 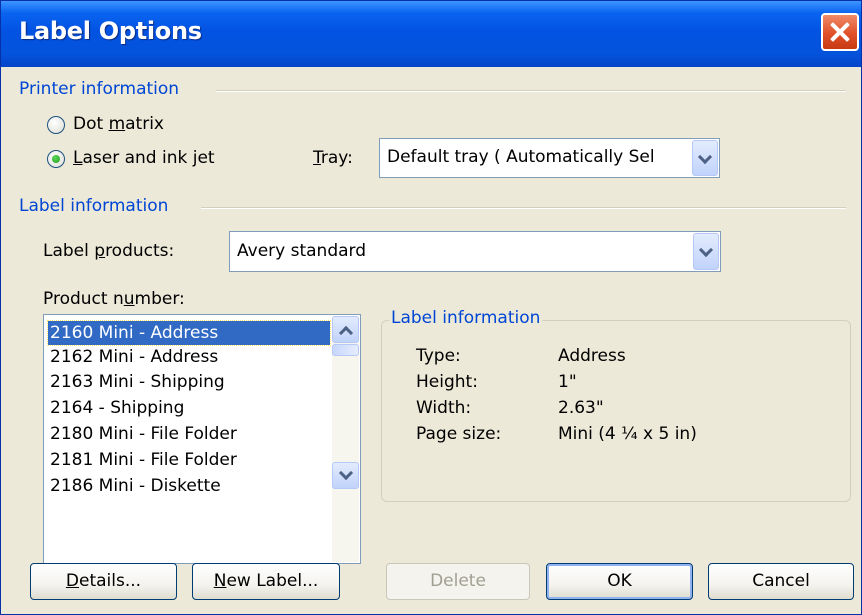 I want to click on dot-matrix-label: Dot matrix, so click(x=118, y=124).